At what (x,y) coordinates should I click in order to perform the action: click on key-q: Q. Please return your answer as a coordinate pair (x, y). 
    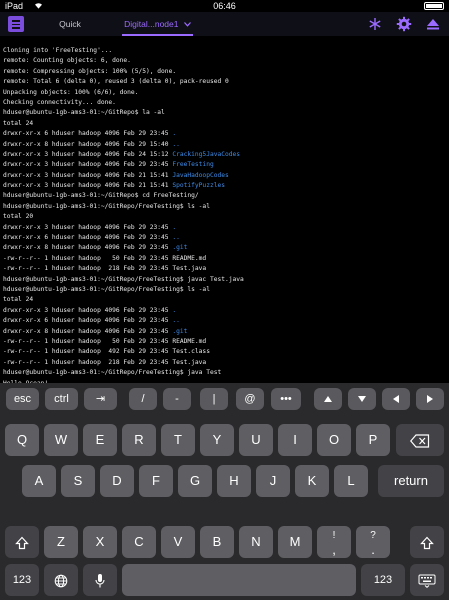
    Looking at the image, I should click on (22, 440).